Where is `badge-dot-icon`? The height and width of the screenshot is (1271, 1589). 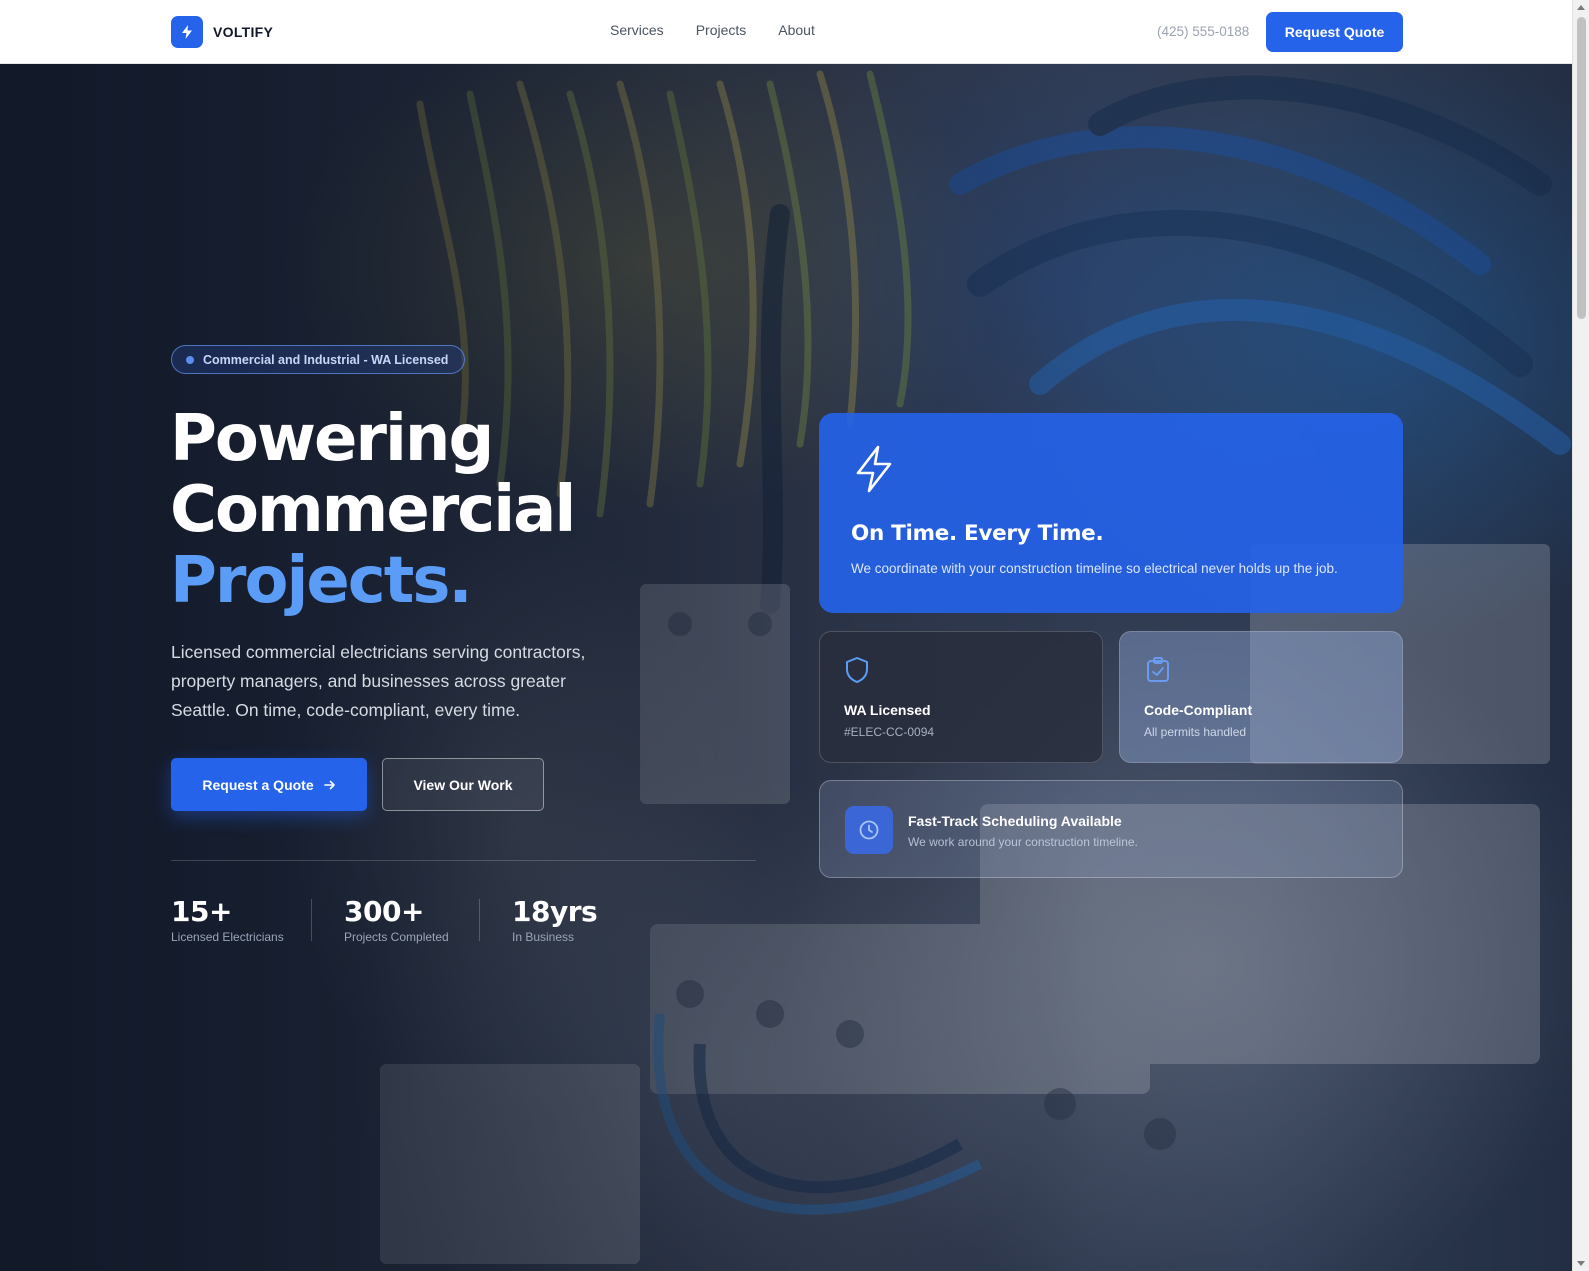
badge-dot-icon is located at coordinates (190, 359).